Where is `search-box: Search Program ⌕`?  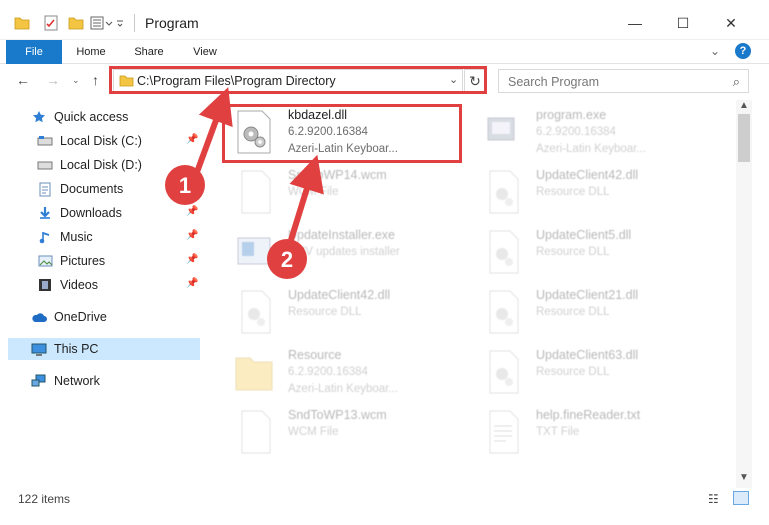
search-box: Search Program ⌕ is located at coordinates (623, 81).